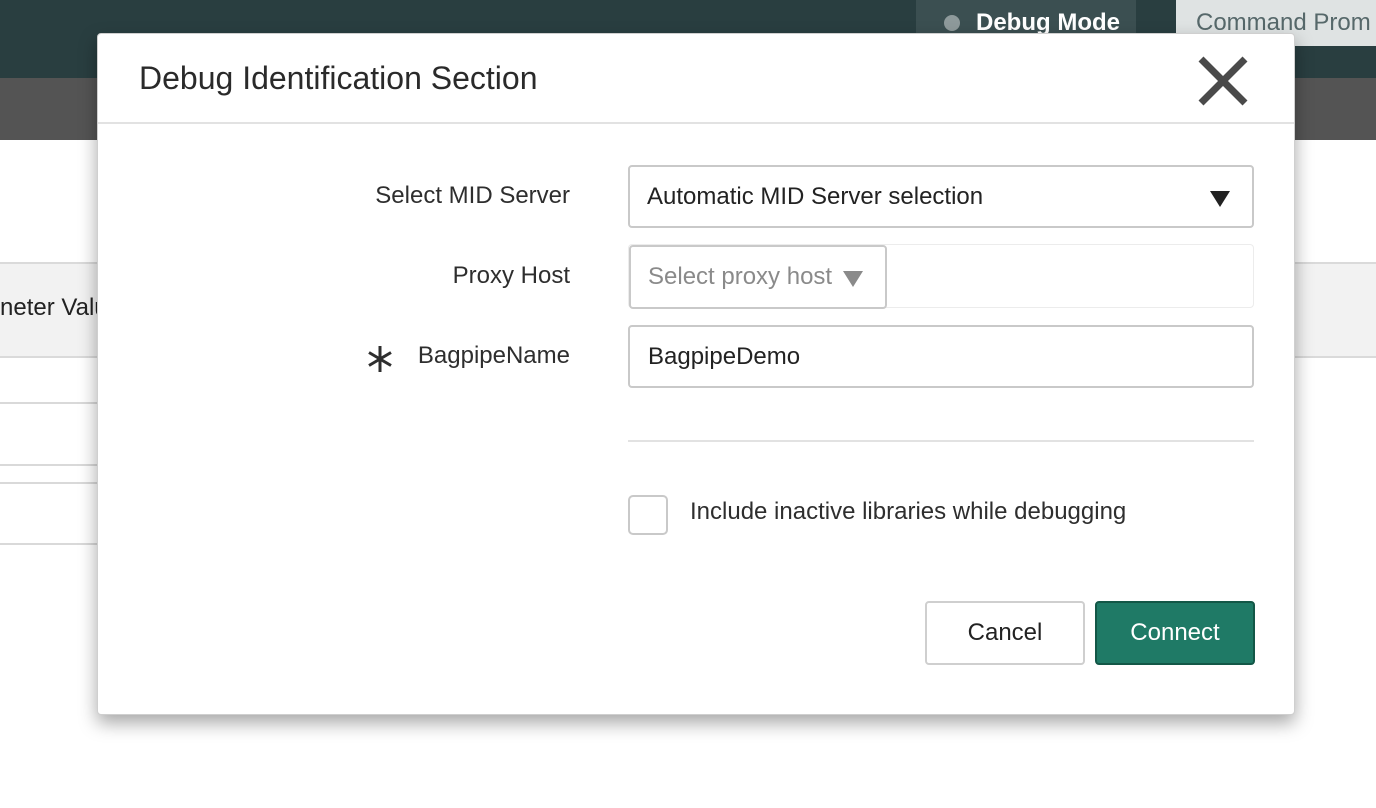 The height and width of the screenshot is (808, 1376). I want to click on status-dot-icon, so click(952, 23).